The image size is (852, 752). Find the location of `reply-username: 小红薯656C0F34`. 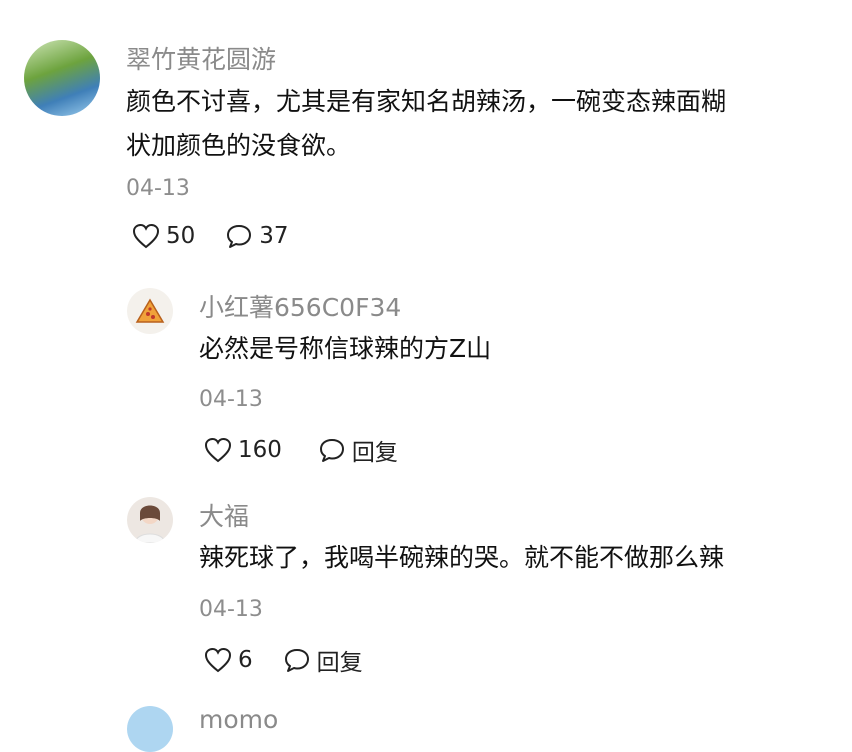

reply-username: 小红薯656C0F34 is located at coordinates (300, 306).